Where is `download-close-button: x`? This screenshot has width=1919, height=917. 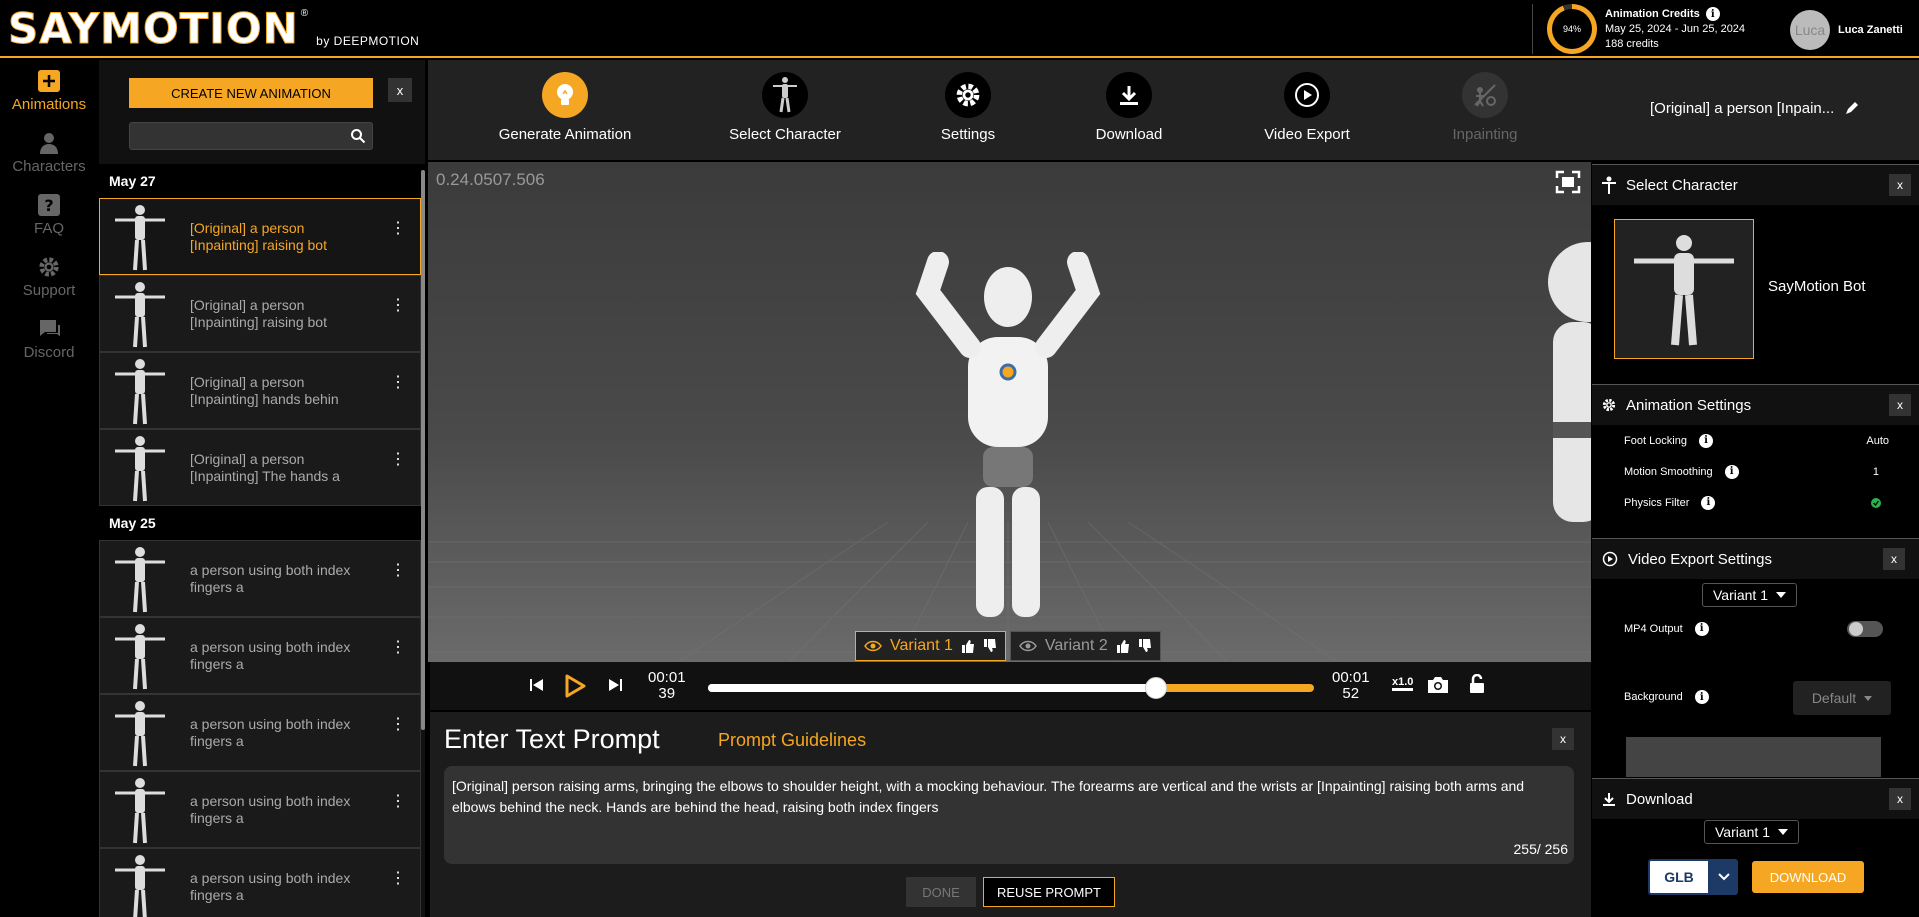
download-close-button: x is located at coordinates (1900, 799).